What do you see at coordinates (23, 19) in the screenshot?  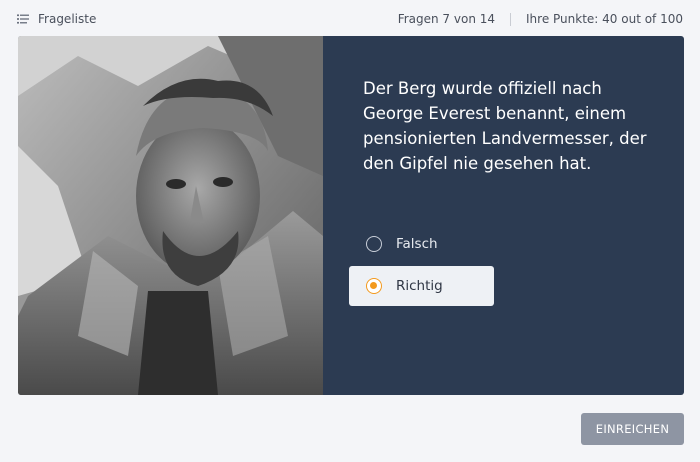 I see `list-icon` at bounding box center [23, 19].